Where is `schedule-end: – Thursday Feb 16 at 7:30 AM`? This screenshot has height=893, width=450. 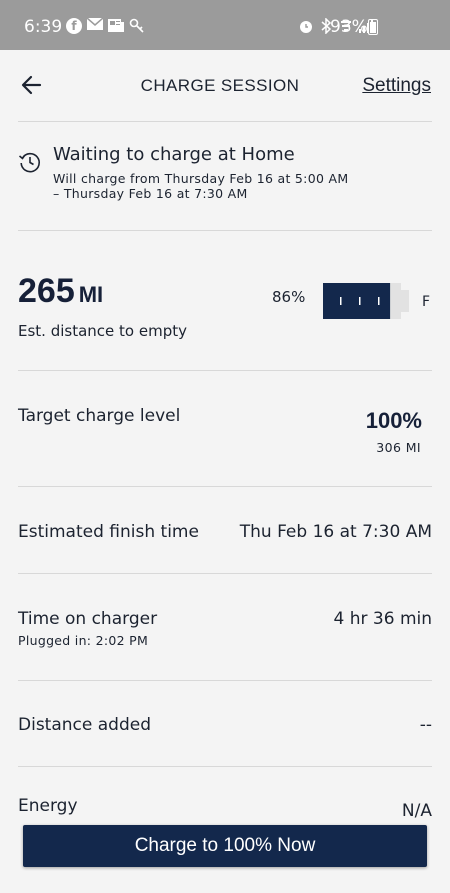
schedule-end: – Thursday Feb 16 at 7:30 AM is located at coordinates (150, 193).